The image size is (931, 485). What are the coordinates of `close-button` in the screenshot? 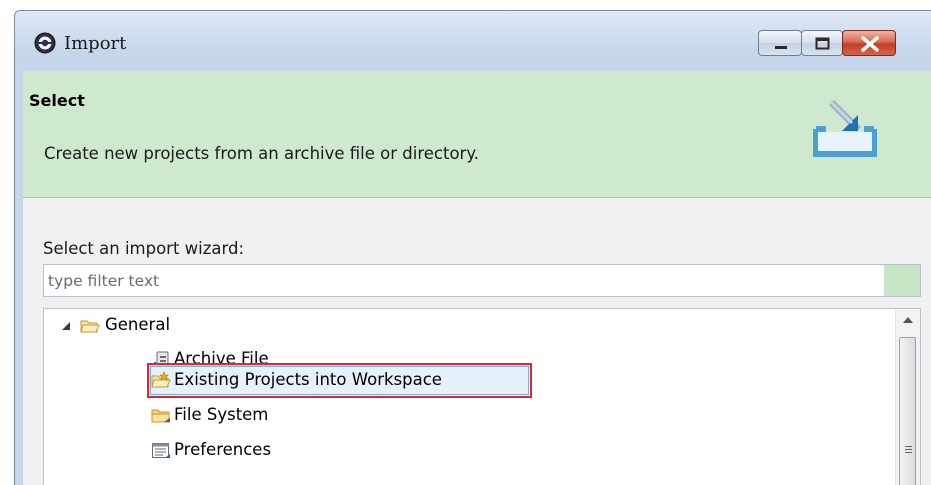 It's located at (869, 43).